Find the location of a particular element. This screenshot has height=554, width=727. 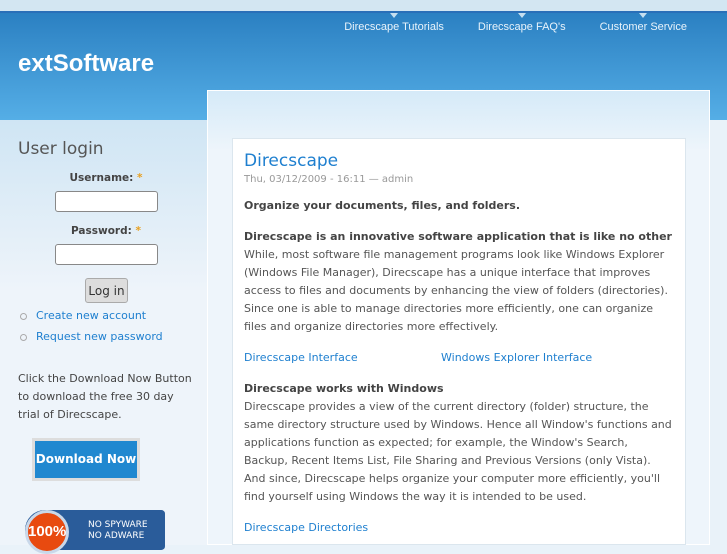

no-spyware-badge: 100% NO SPYWARE NO ADWARE is located at coordinates (95, 532).